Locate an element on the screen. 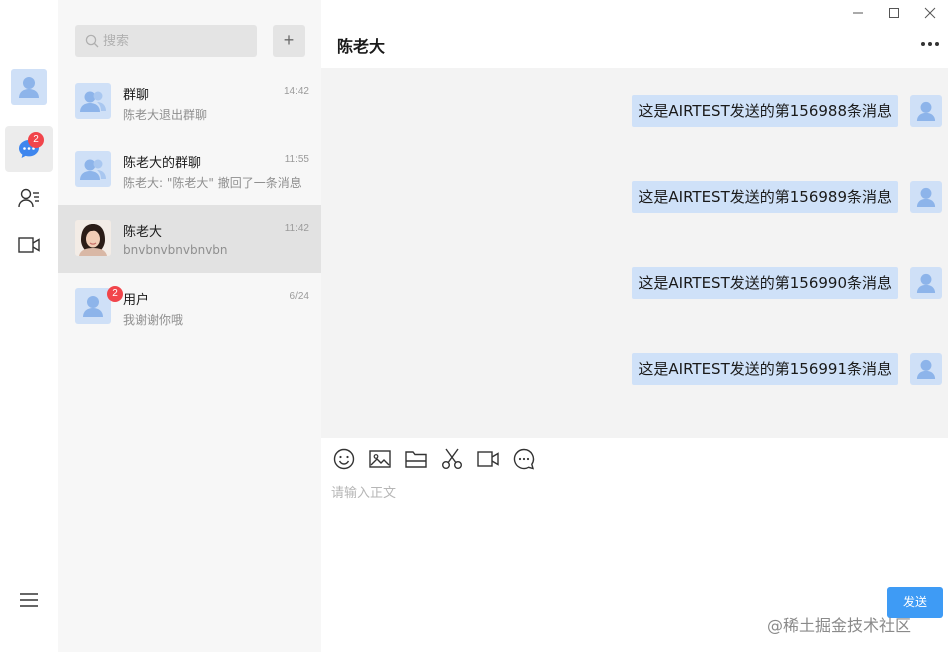  more-dots-icon is located at coordinates (930, 44).